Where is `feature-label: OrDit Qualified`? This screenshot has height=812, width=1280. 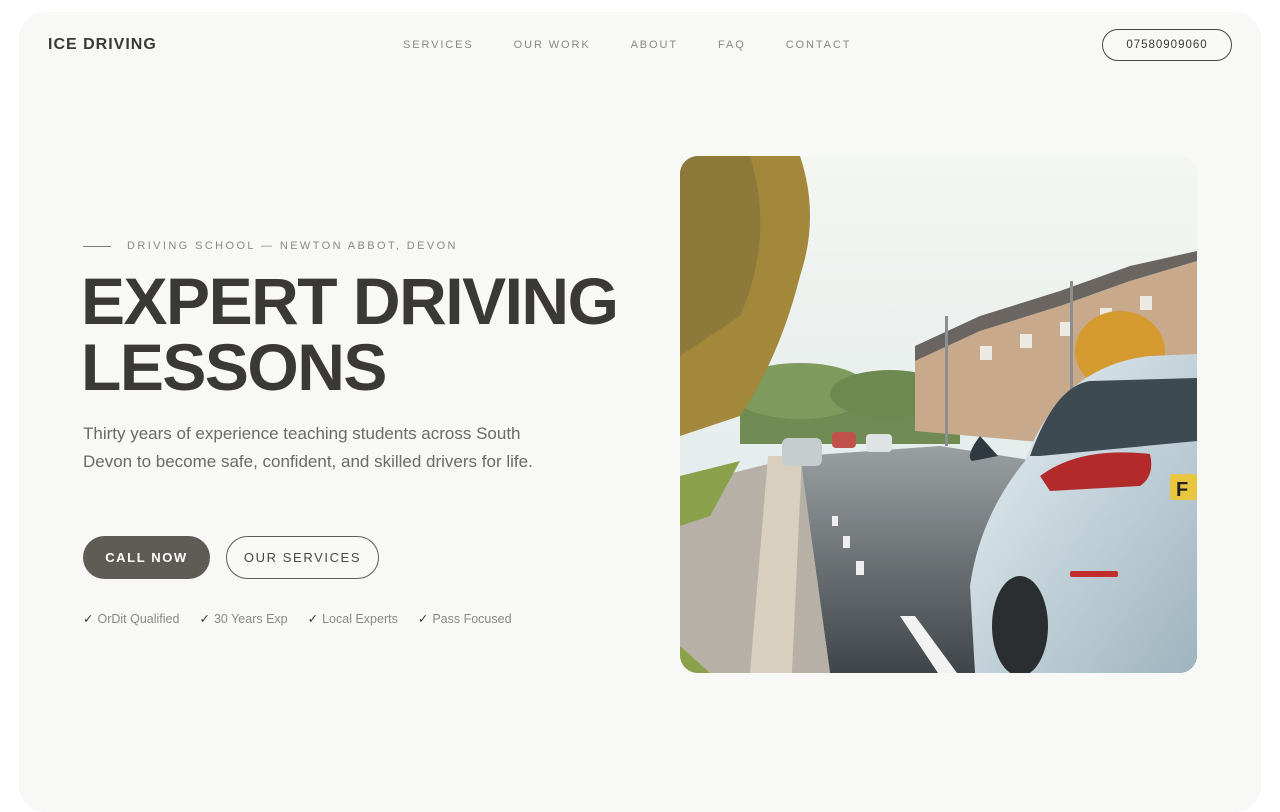
feature-label: OrDit Qualified is located at coordinates (138, 619).